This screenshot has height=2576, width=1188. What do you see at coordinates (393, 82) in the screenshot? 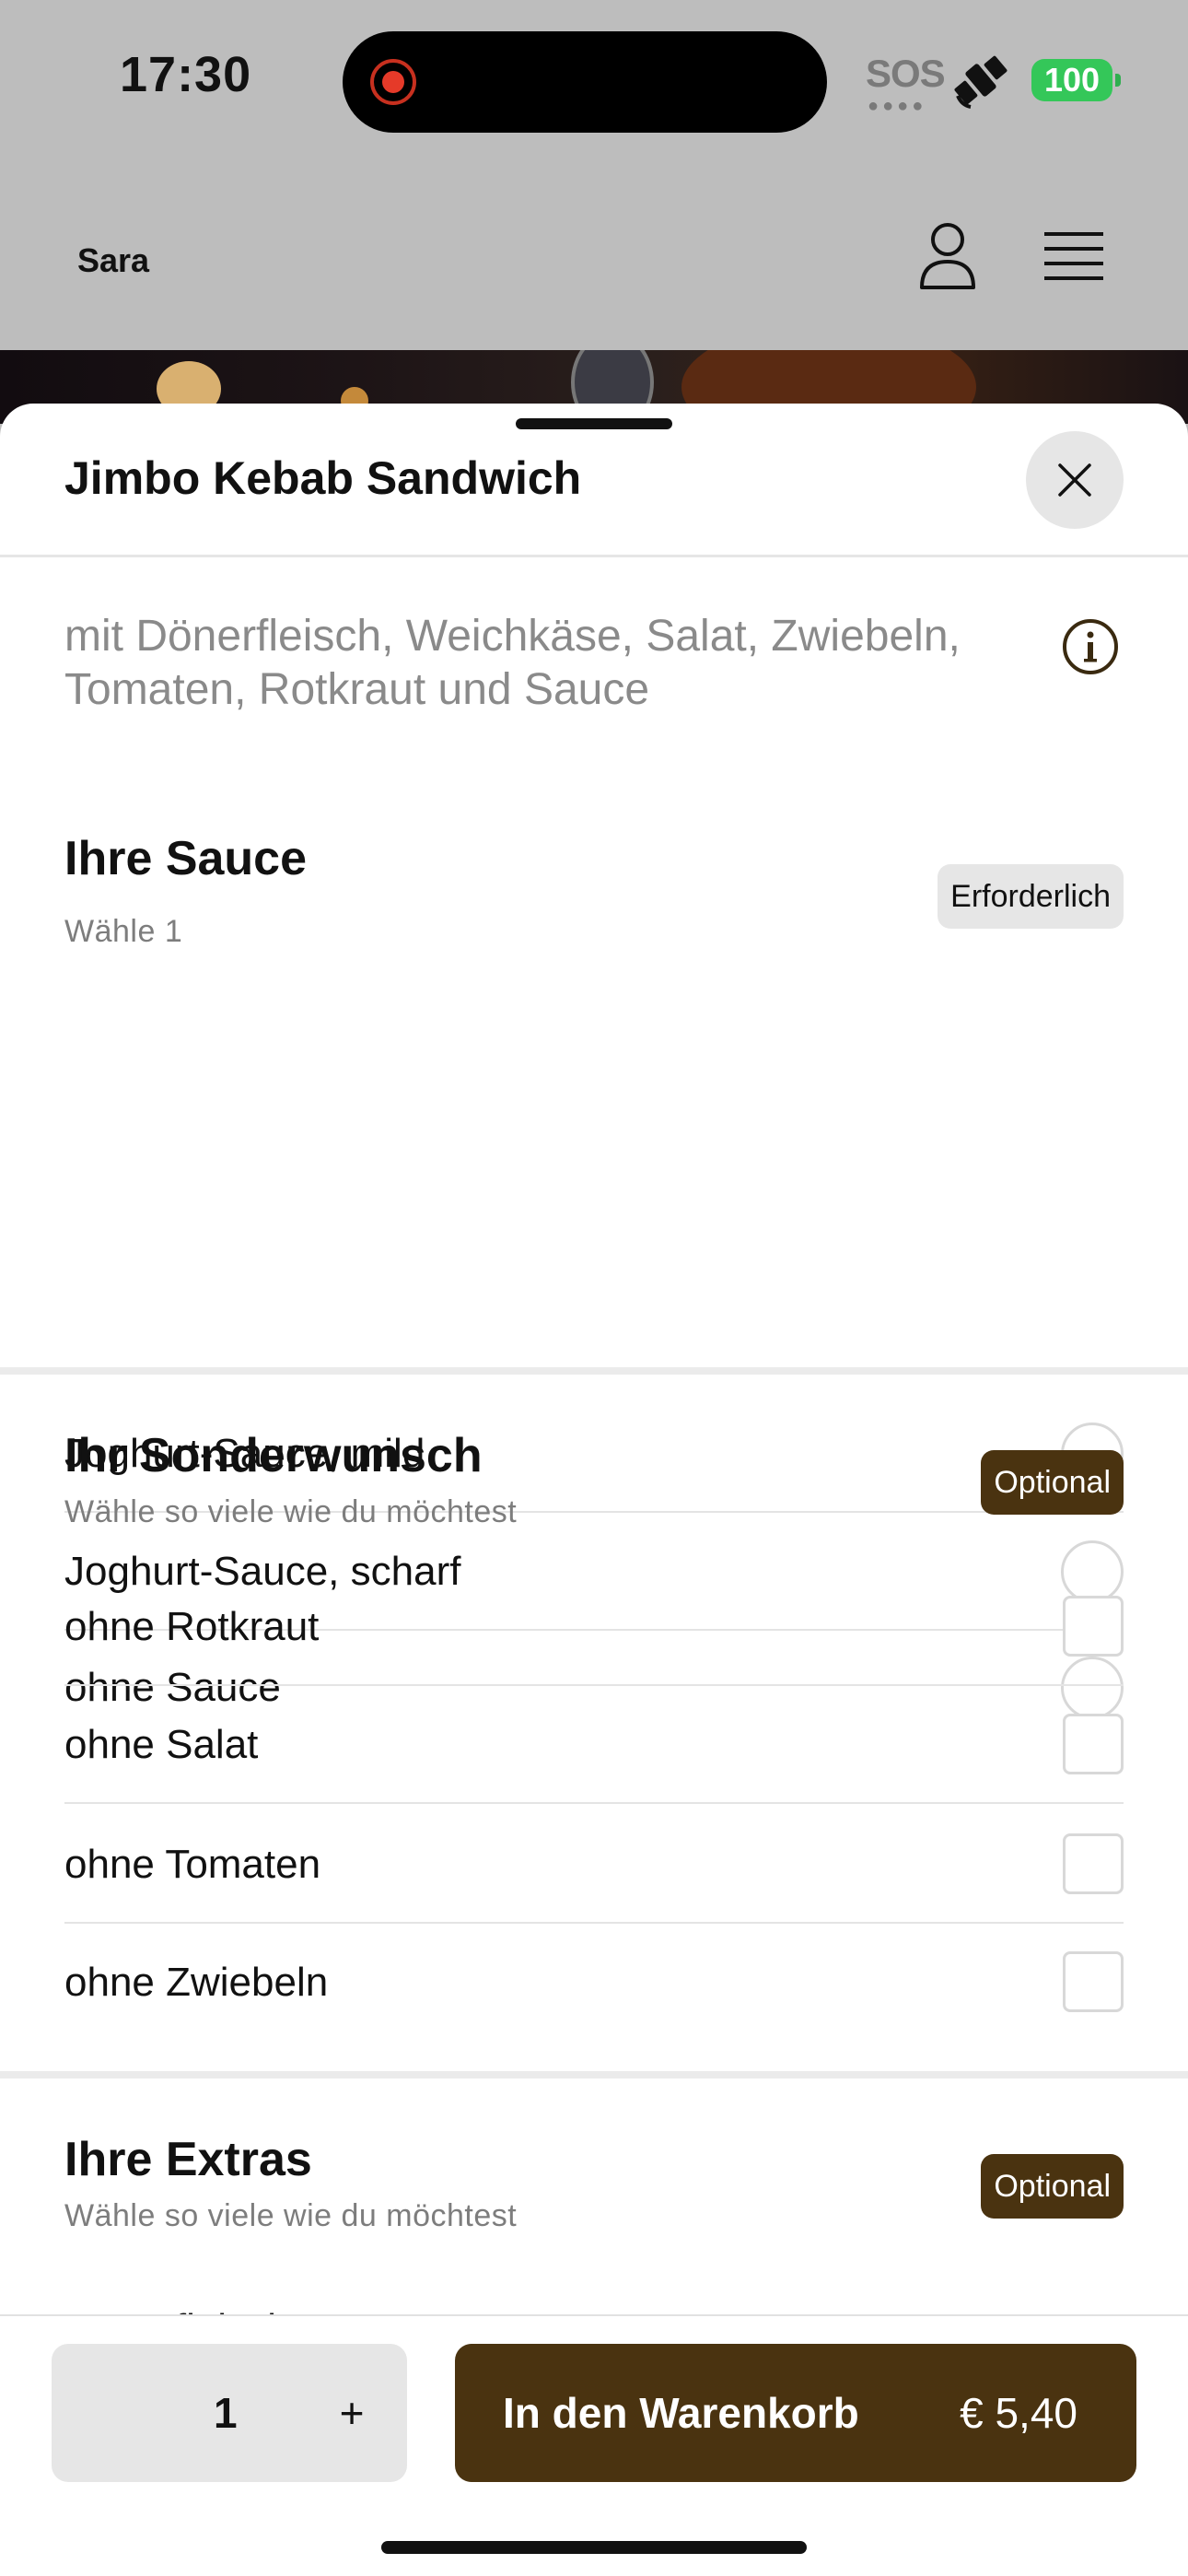
I see `record-icon` at bounding box center [393, 82].